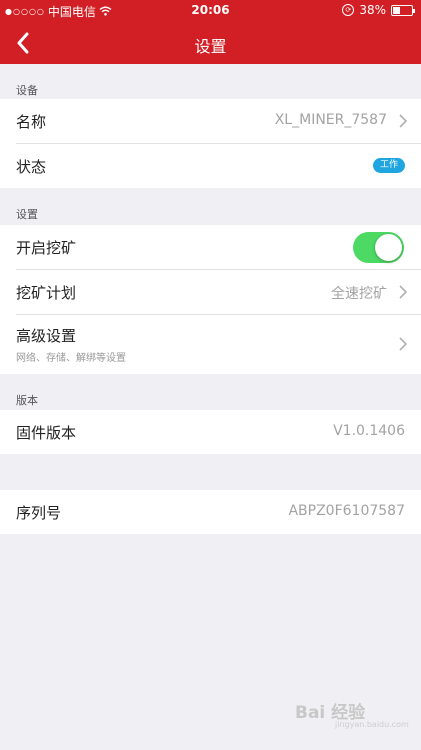 This screenshot has width=421, height=750. What do you see at coordinates (210, 292) in the screenshot?
I see `row-mining-plan: 挖矿计划 全速挖矿` at bounding box center [210, 292].